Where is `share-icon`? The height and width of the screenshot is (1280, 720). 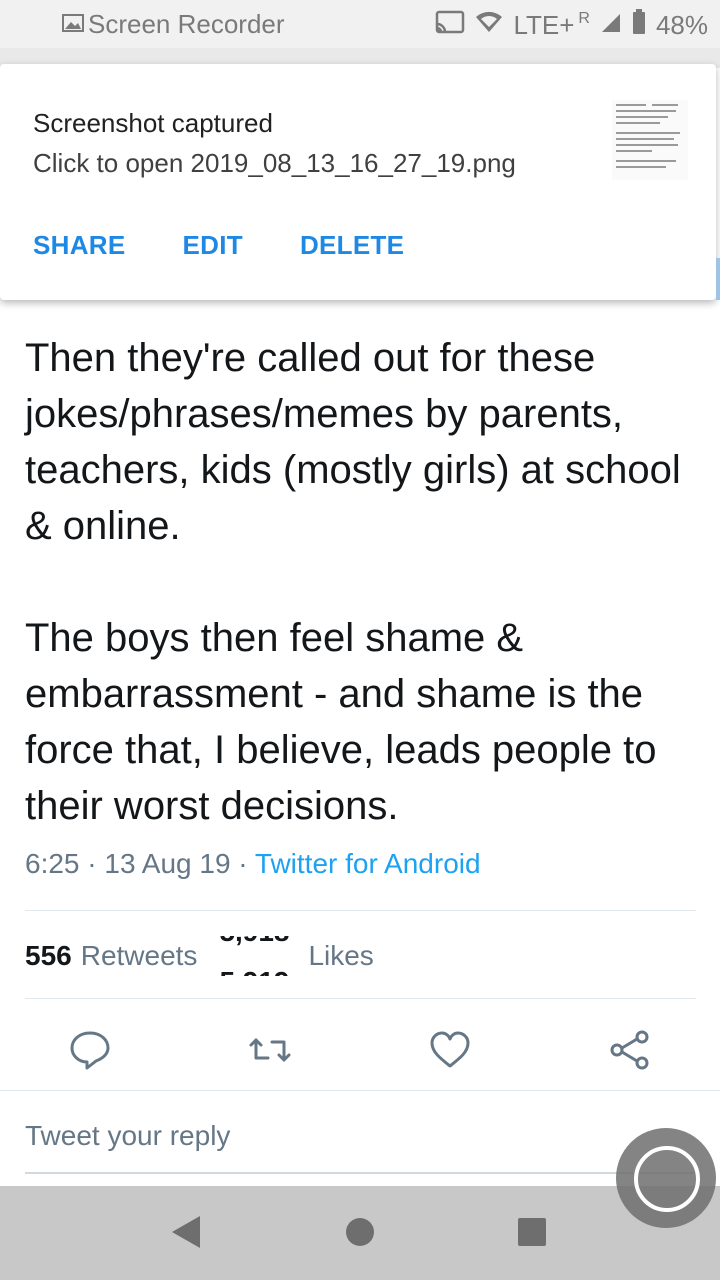 share-icon is located at coordinates (630, 1050).